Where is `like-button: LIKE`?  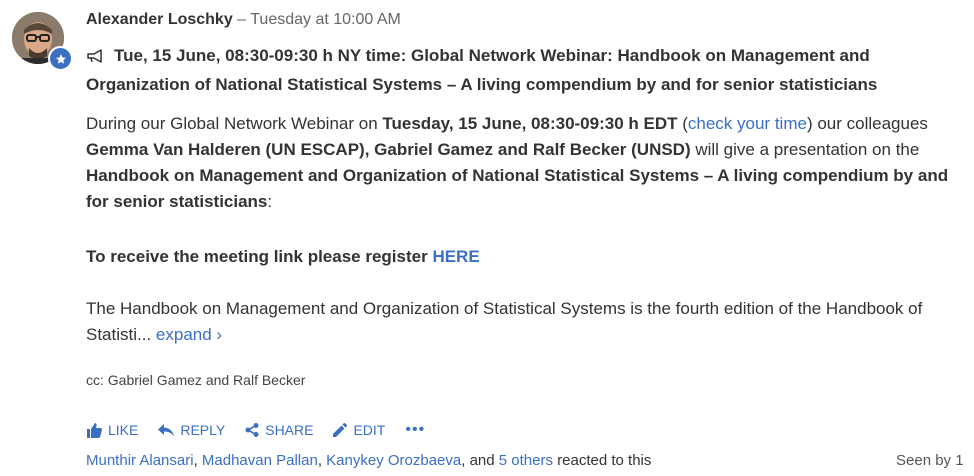 like-button: LIKE is located at coordinates (112, 430).